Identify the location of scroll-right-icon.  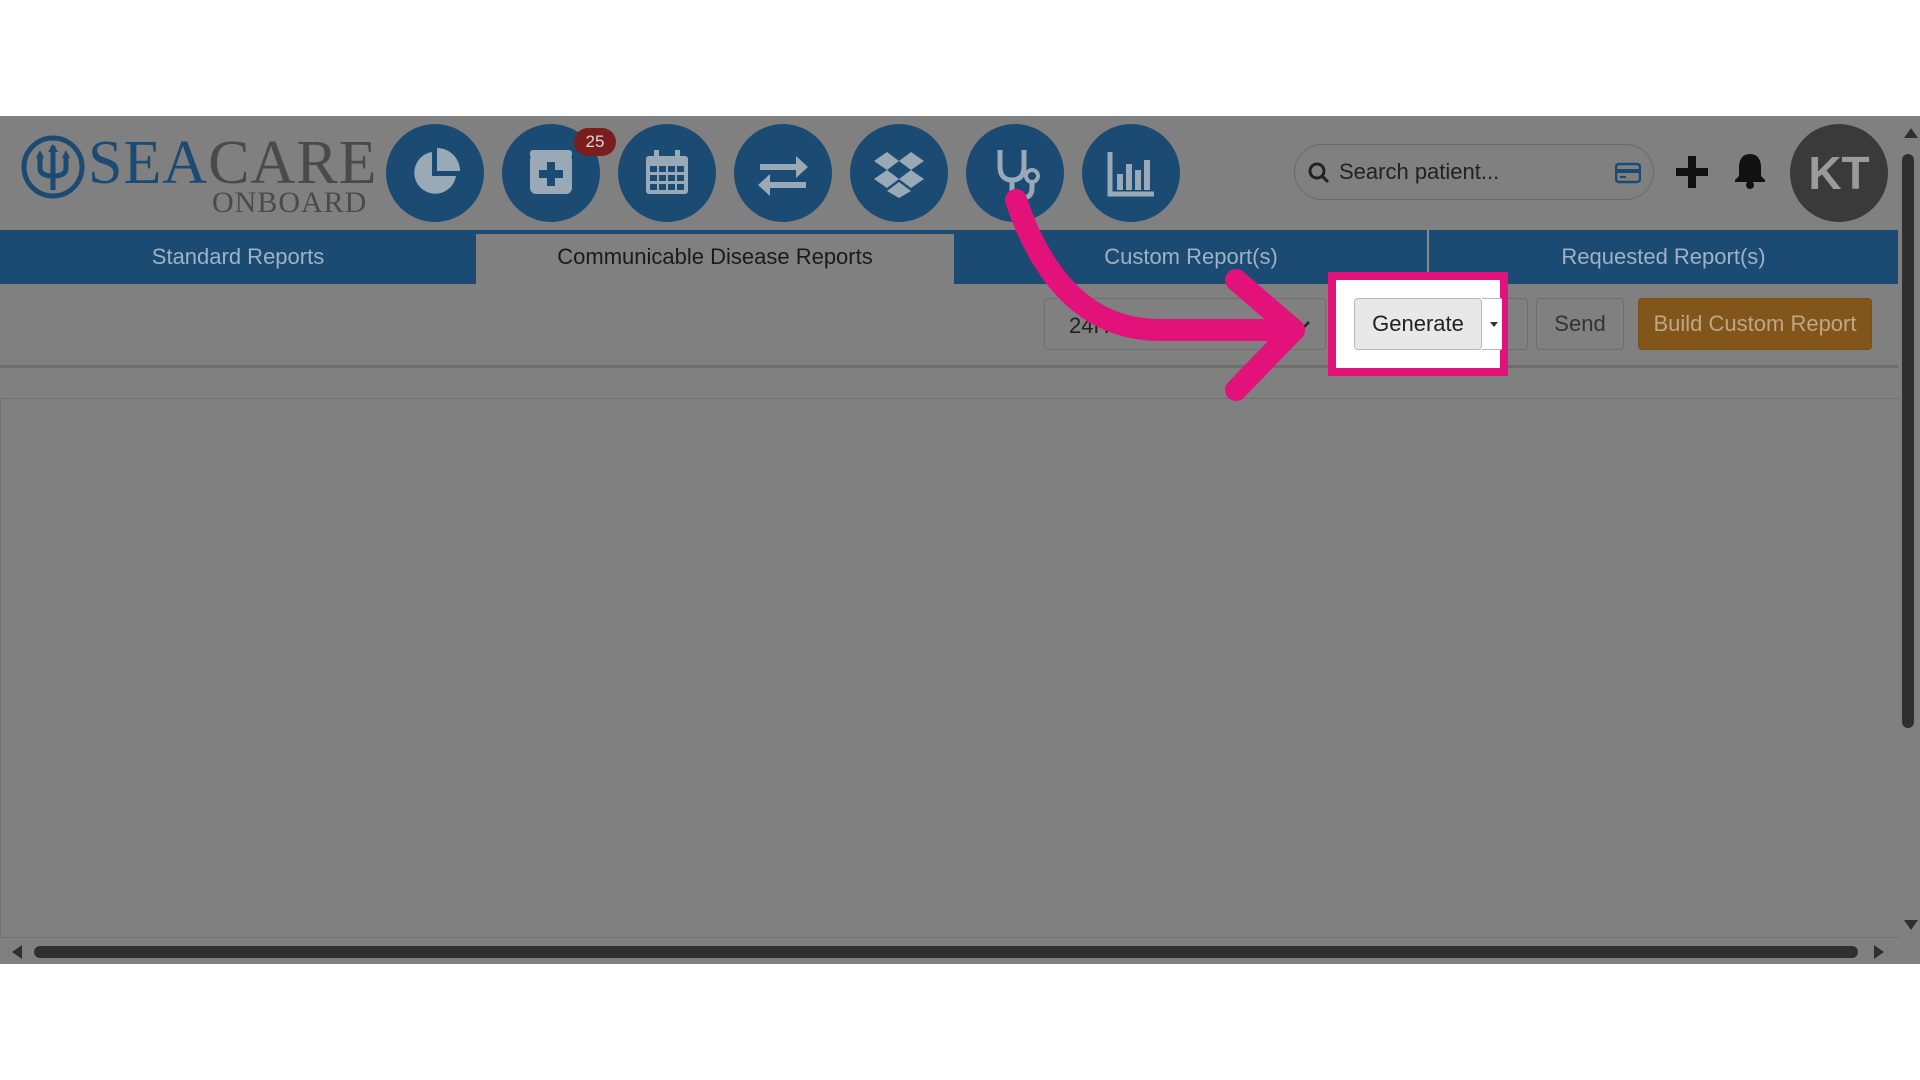
(1879, 952).